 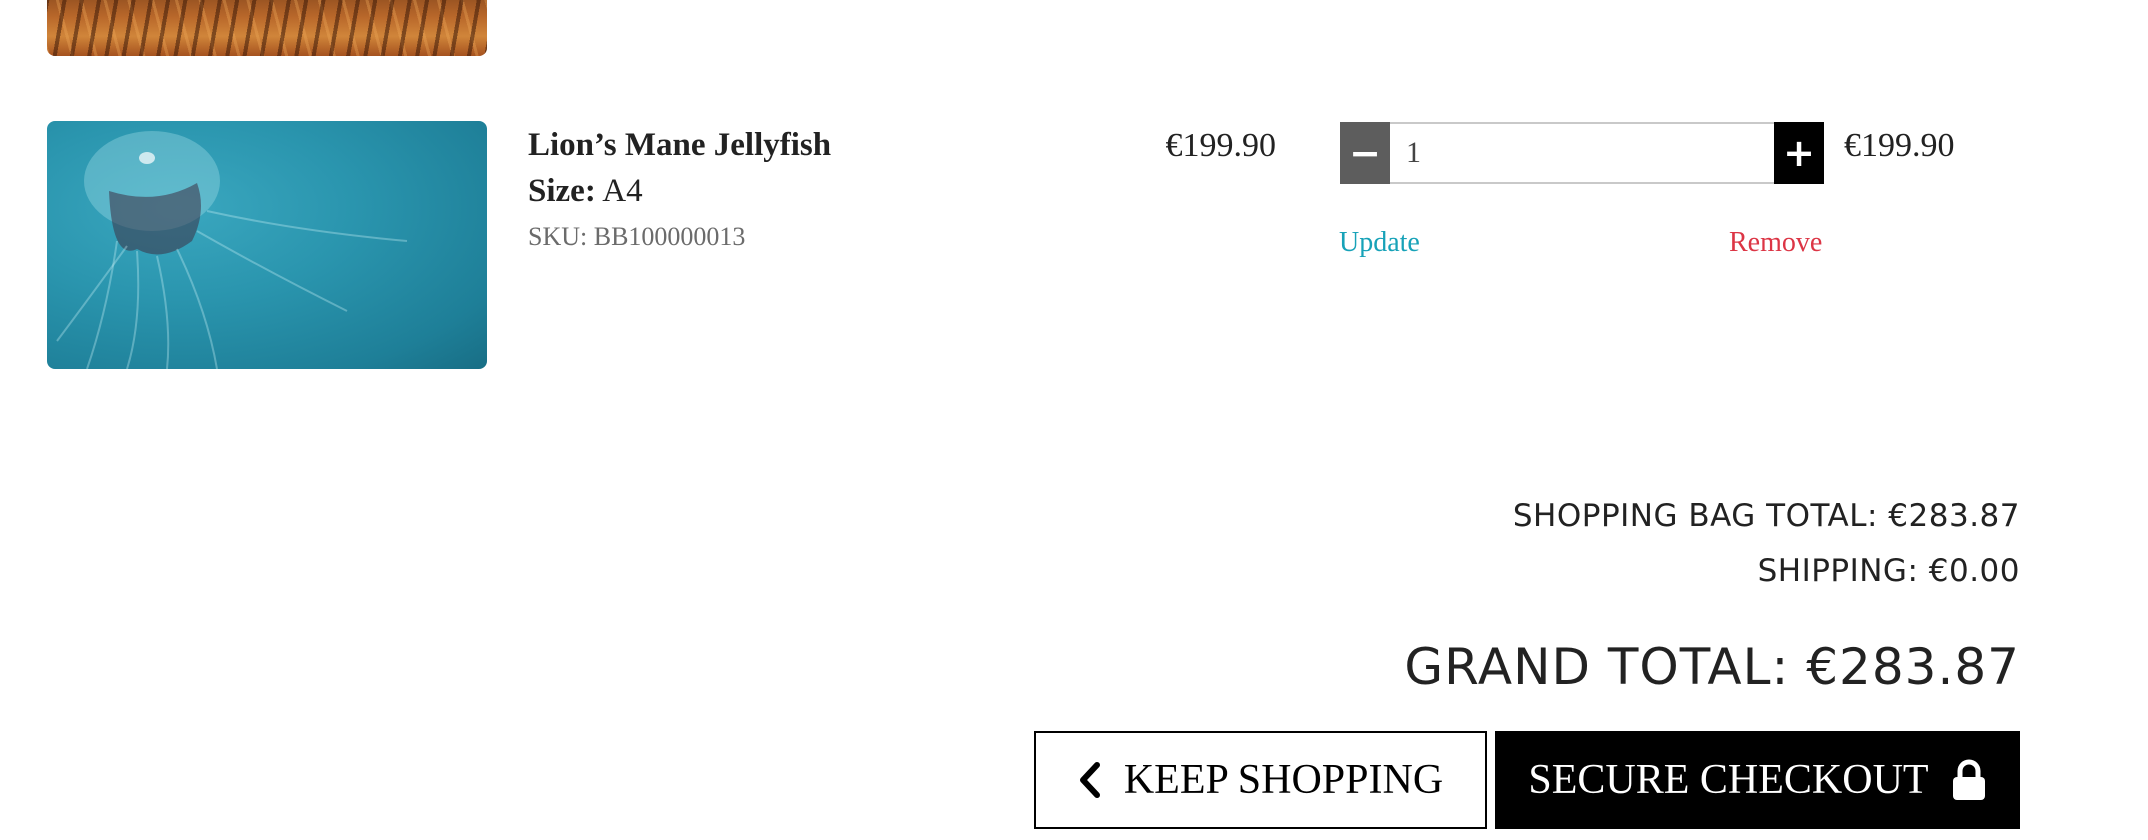 I want to click on size-label: Size:, so click(x=562, y=191).